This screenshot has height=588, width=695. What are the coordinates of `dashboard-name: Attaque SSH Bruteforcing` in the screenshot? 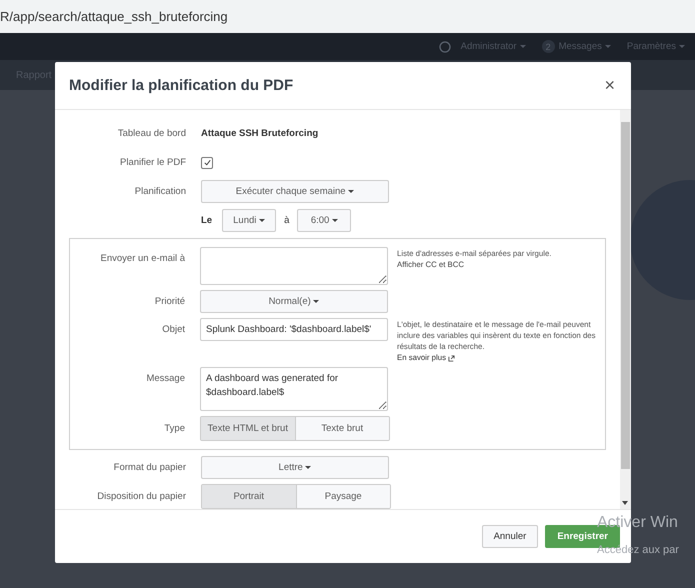 It's located at (259, 133).